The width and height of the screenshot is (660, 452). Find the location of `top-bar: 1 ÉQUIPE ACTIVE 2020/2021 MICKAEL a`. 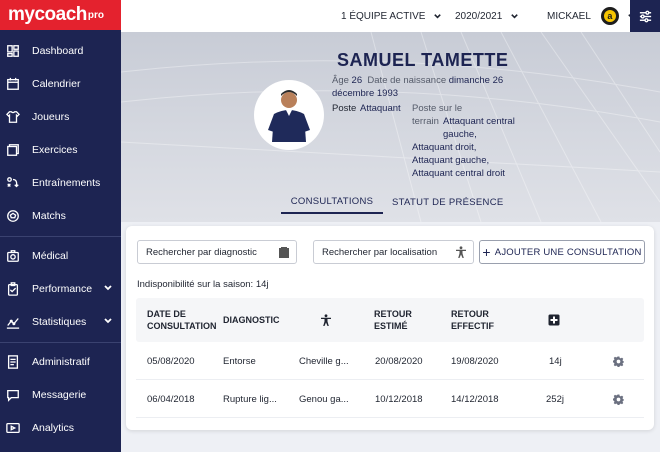

top-bar: 1 ÉQUIPE ACTIVE 2020/2021 MICKAEL a is located at coordinates (390, 16).